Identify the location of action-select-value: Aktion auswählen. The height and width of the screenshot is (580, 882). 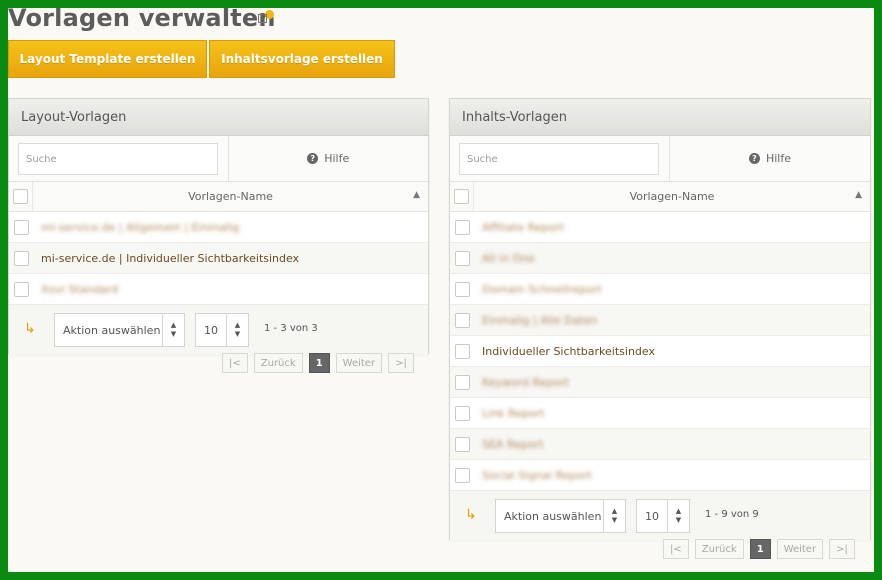
(112, 330).